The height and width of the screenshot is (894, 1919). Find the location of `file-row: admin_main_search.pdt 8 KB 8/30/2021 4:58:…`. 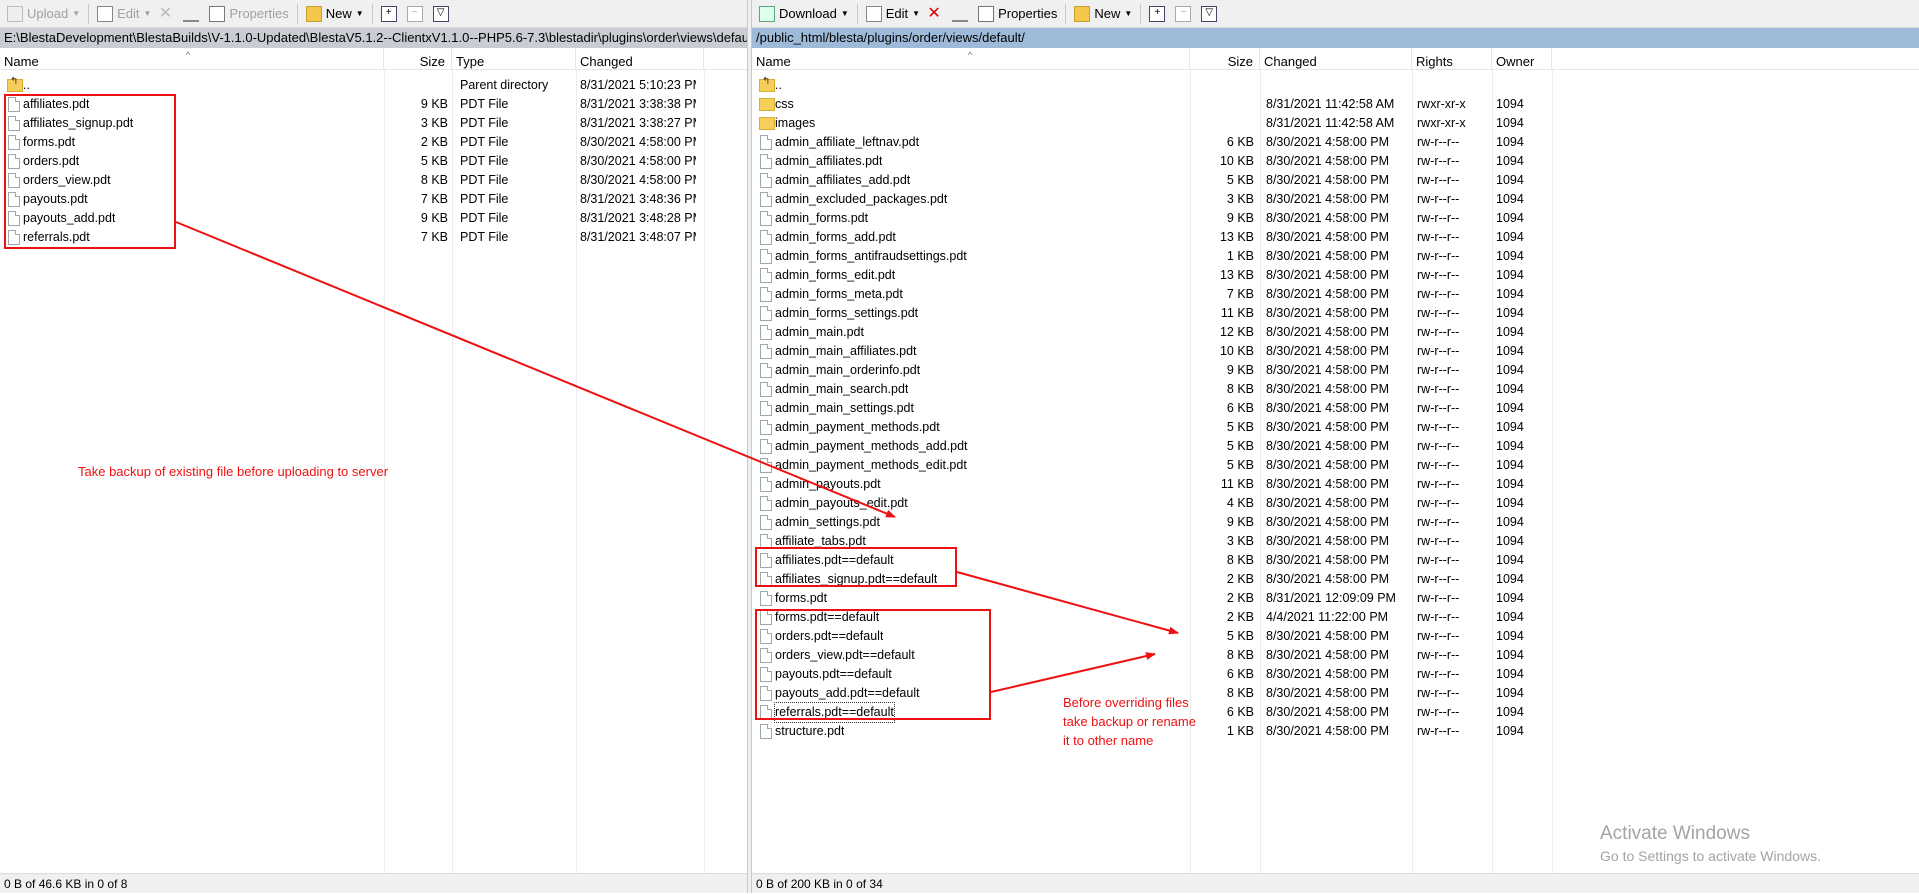

file-row: admin_main_search.pdt 8 KB 8/30/2021 4:58:… is located at coordinates (1335, 389).